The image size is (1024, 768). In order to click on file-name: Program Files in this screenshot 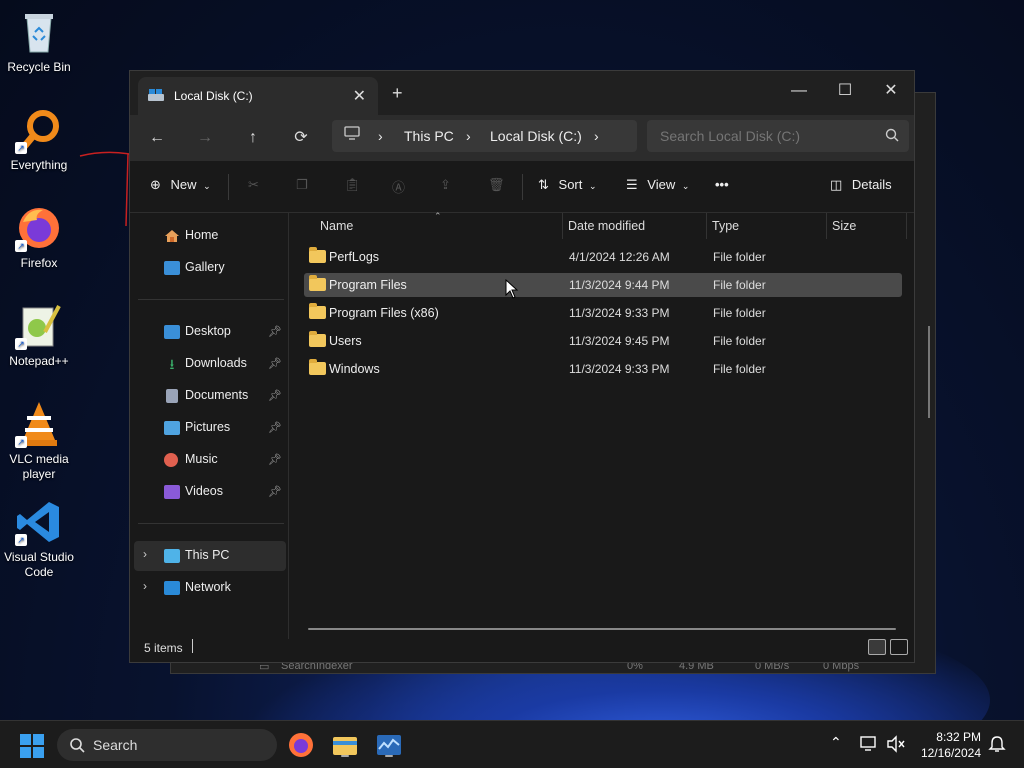, I will do `click(368, 285)`.